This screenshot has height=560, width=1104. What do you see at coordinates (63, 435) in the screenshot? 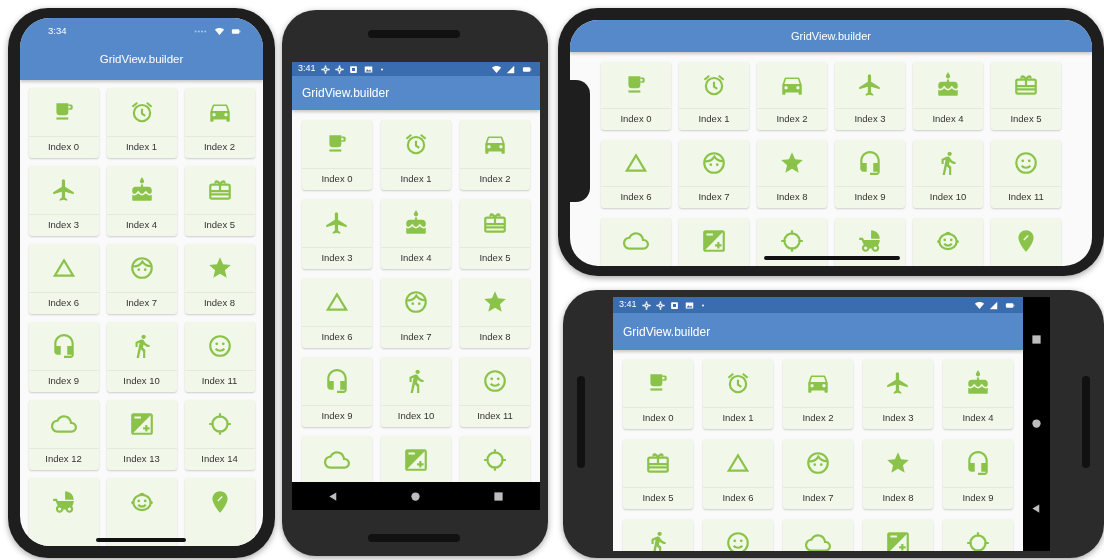
I see `grid-tile: Index 12` at bounding box center [63, 435].